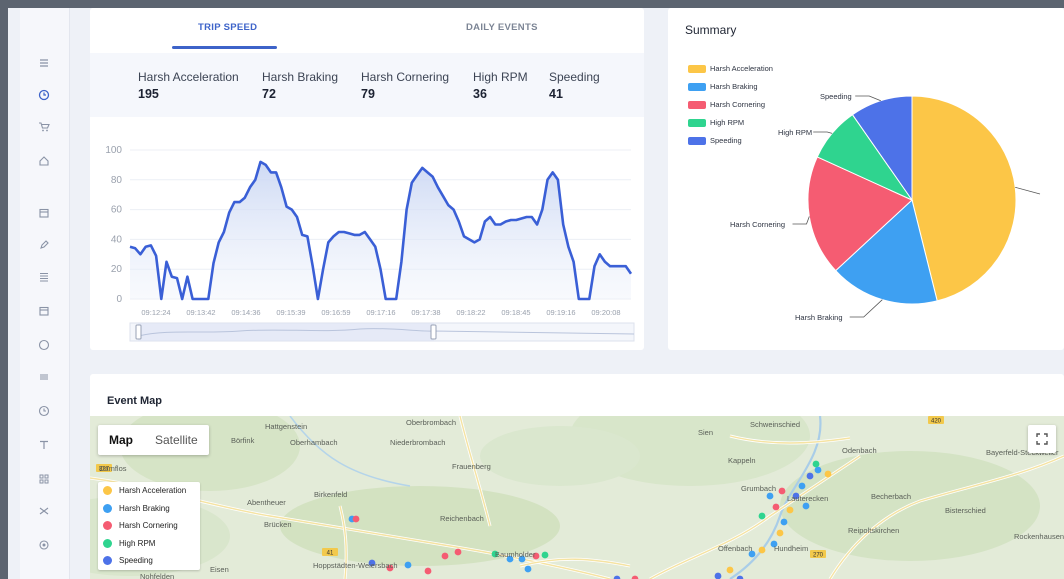  I want to click on map-place-label: Schweinschied, so click(775, 424).